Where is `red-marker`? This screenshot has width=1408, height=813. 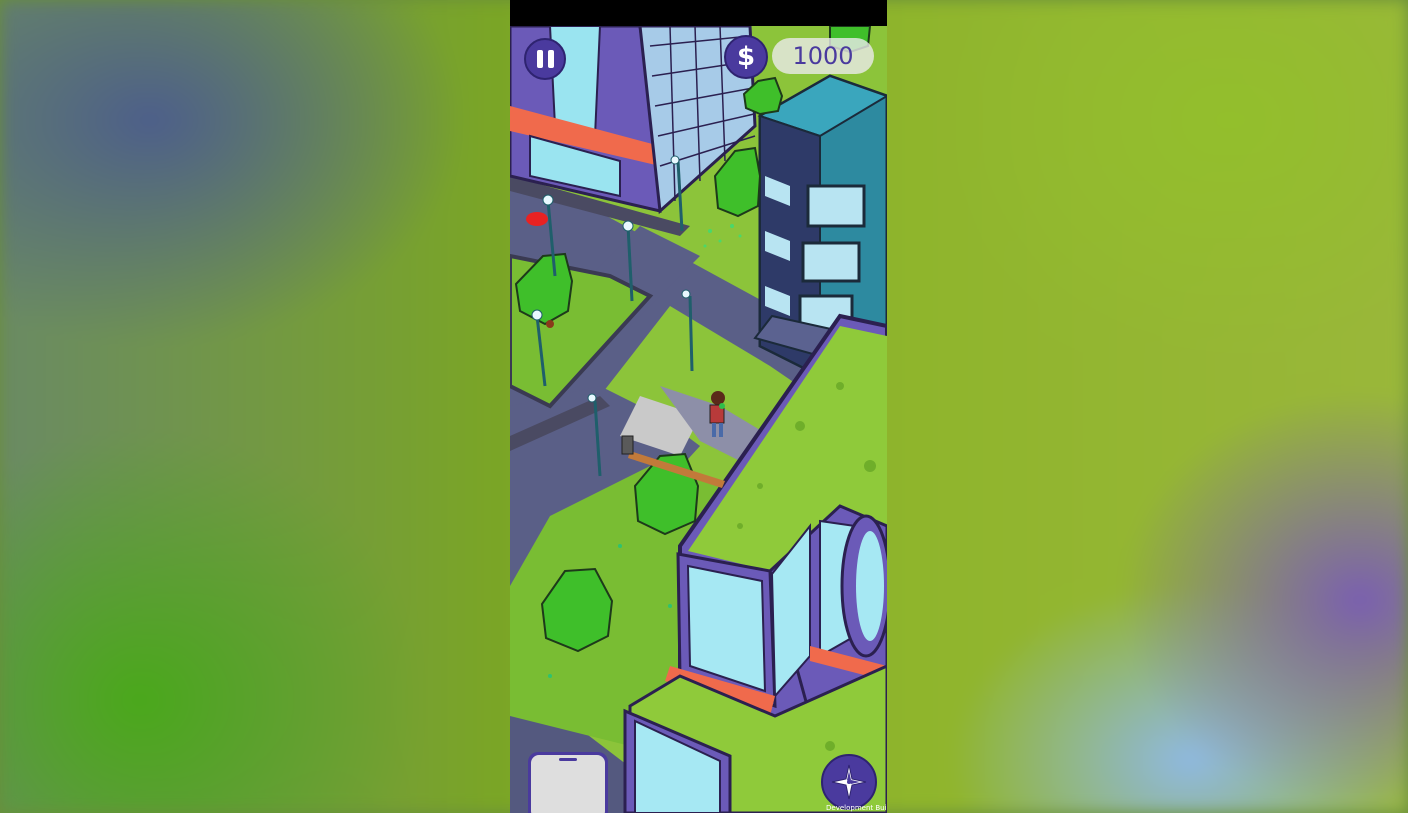 red-marker is located at coordinates (537, 219).